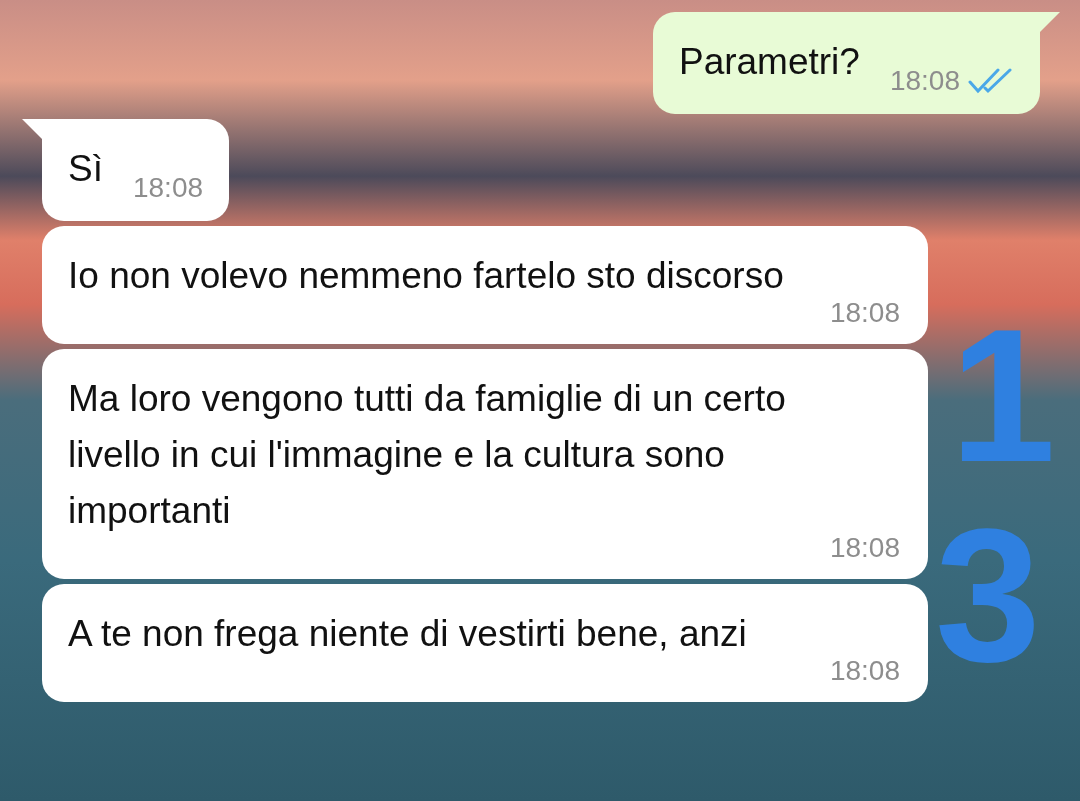 This screenshot has width=1080, height=801. What do you see at coordinates (408, 634) in the screenshot?
I see `message-text: A te non frega niente di vestirti bene, anzi` at bounding box center [408, 634].